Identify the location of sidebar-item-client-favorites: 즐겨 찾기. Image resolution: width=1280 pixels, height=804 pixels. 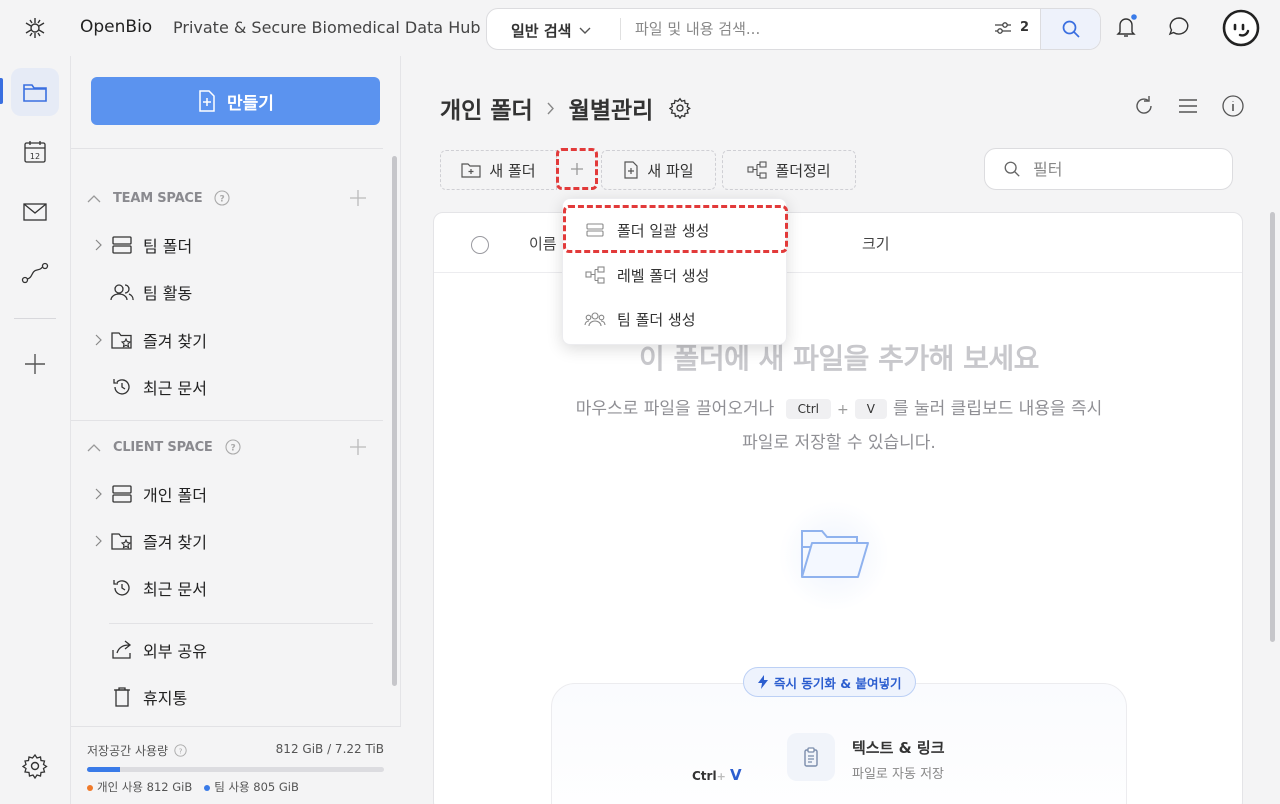
(148, 541).